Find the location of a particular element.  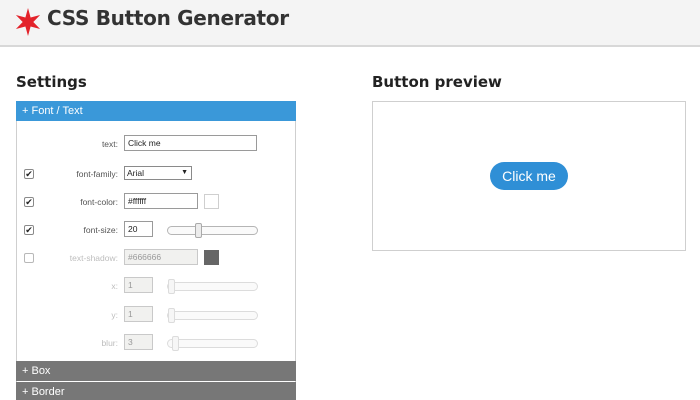

text-row: text: Click me is located at coordinates (156, 145).